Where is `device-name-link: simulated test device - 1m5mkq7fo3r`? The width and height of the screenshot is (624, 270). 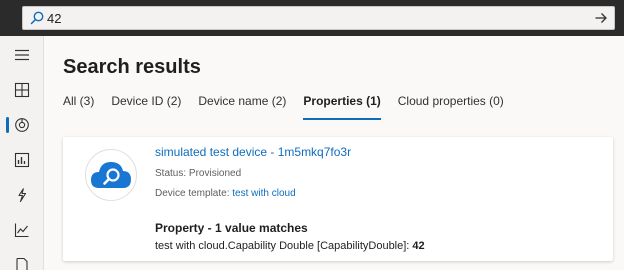 device-name-link: simulated test device - 1m5mkq7fo3r is located at coordinates (253, 152).